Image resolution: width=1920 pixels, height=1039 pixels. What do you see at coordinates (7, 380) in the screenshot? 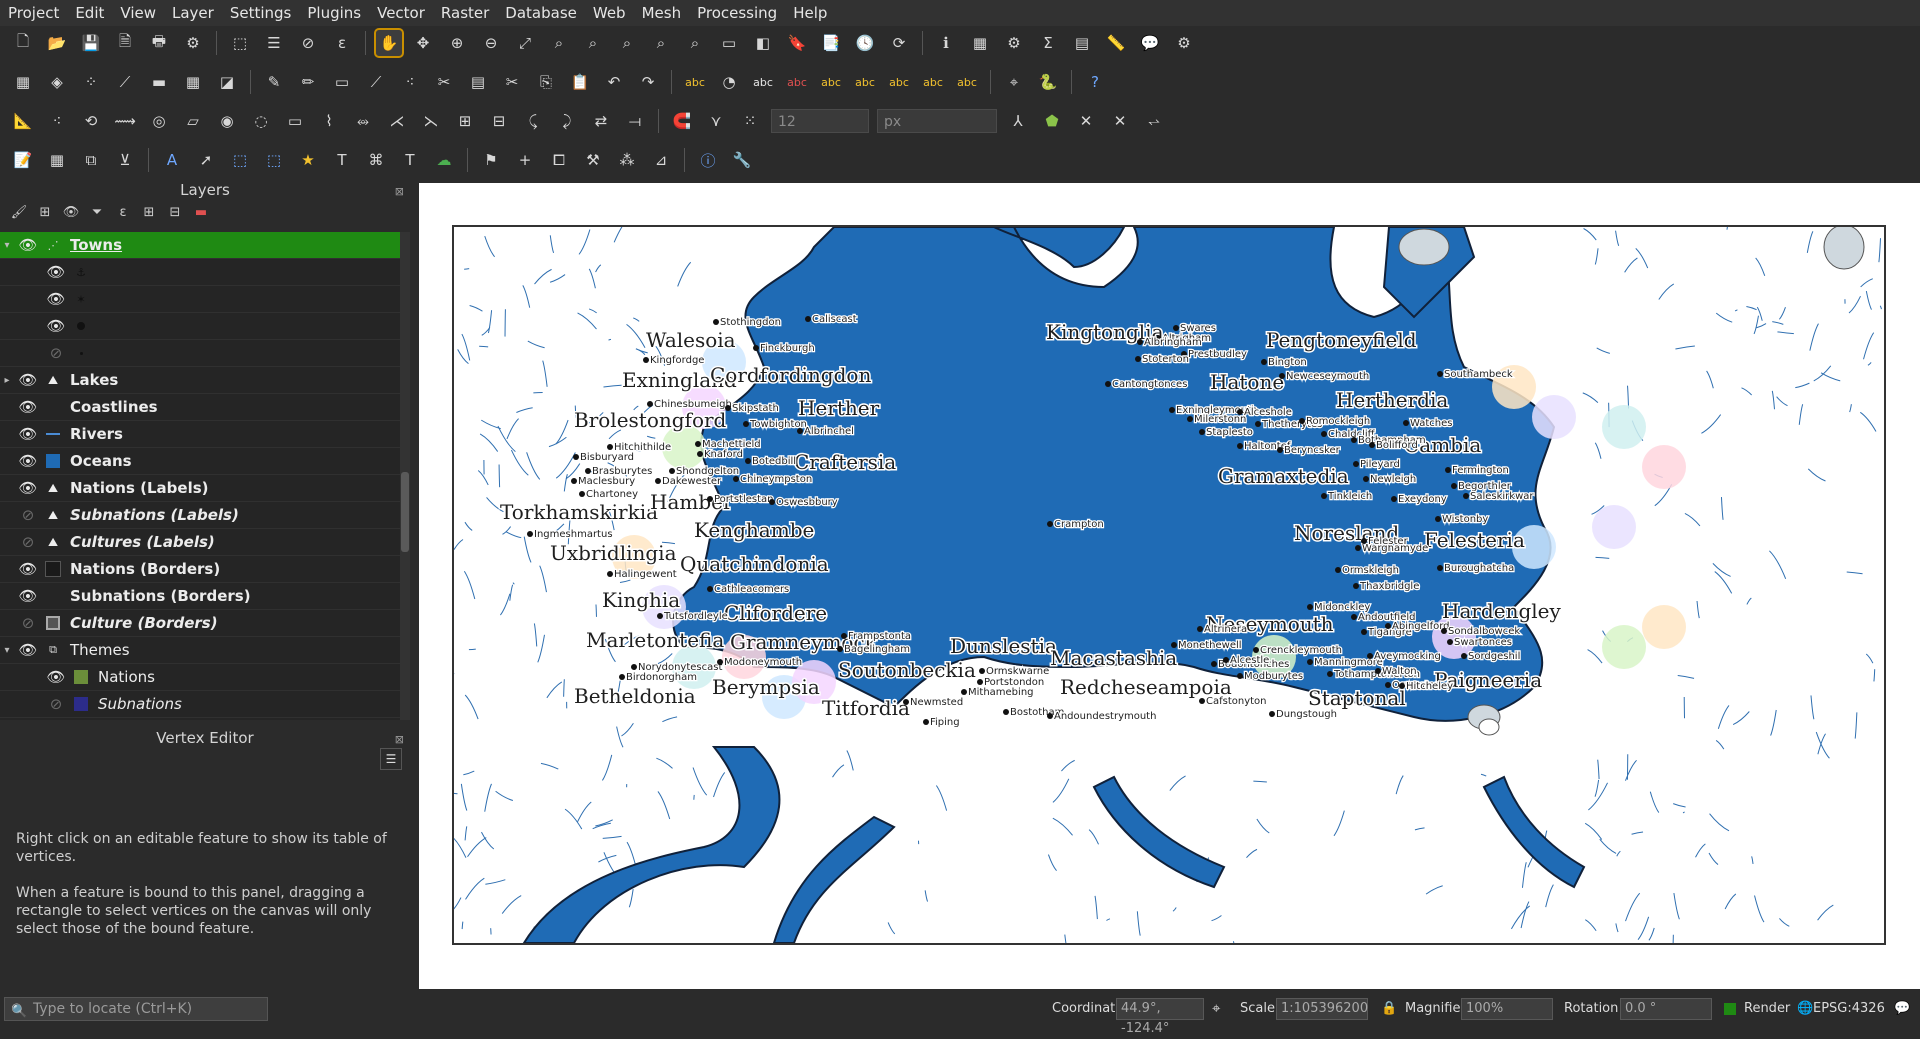
I see `collapse-arrow-icon: ▸` at bounding box center [7, 380].